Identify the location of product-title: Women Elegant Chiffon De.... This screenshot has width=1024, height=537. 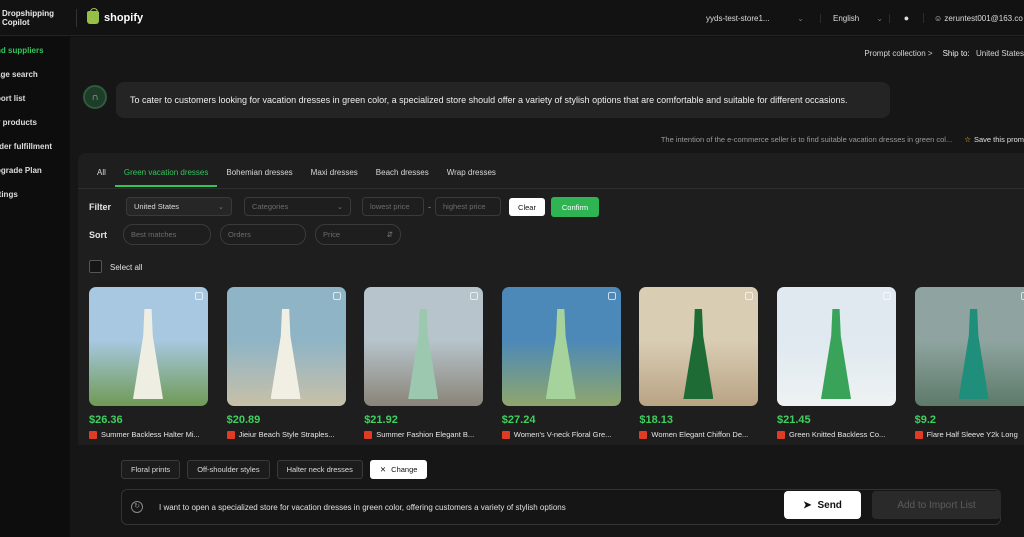
(698, 434).